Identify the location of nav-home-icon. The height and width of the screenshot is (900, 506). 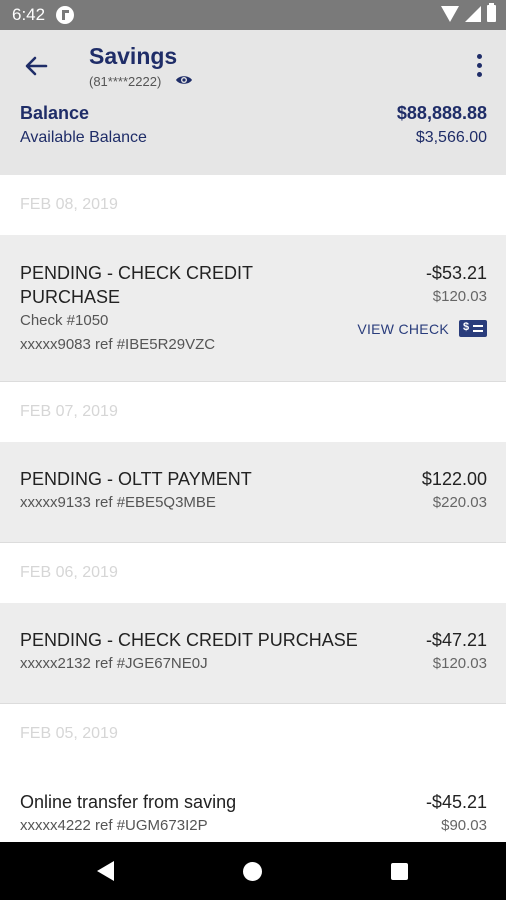
(252, 871).